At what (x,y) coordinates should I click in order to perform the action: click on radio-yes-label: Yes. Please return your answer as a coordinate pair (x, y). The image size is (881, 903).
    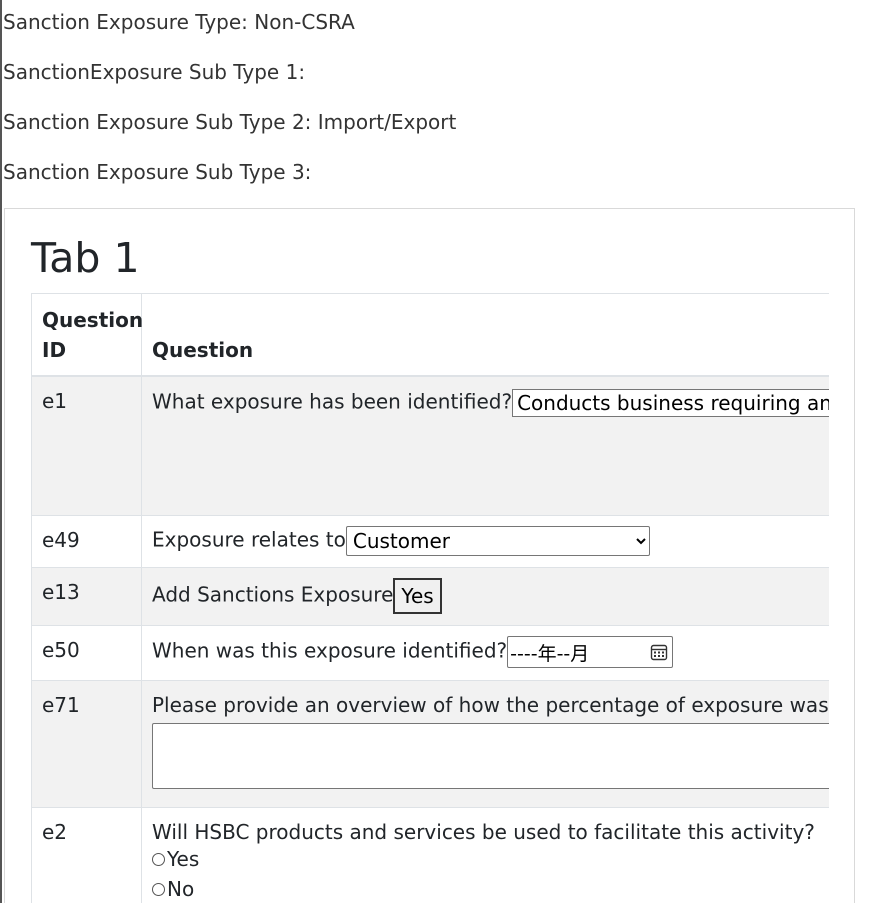
    Looking at the image, I should click on (183, 859).